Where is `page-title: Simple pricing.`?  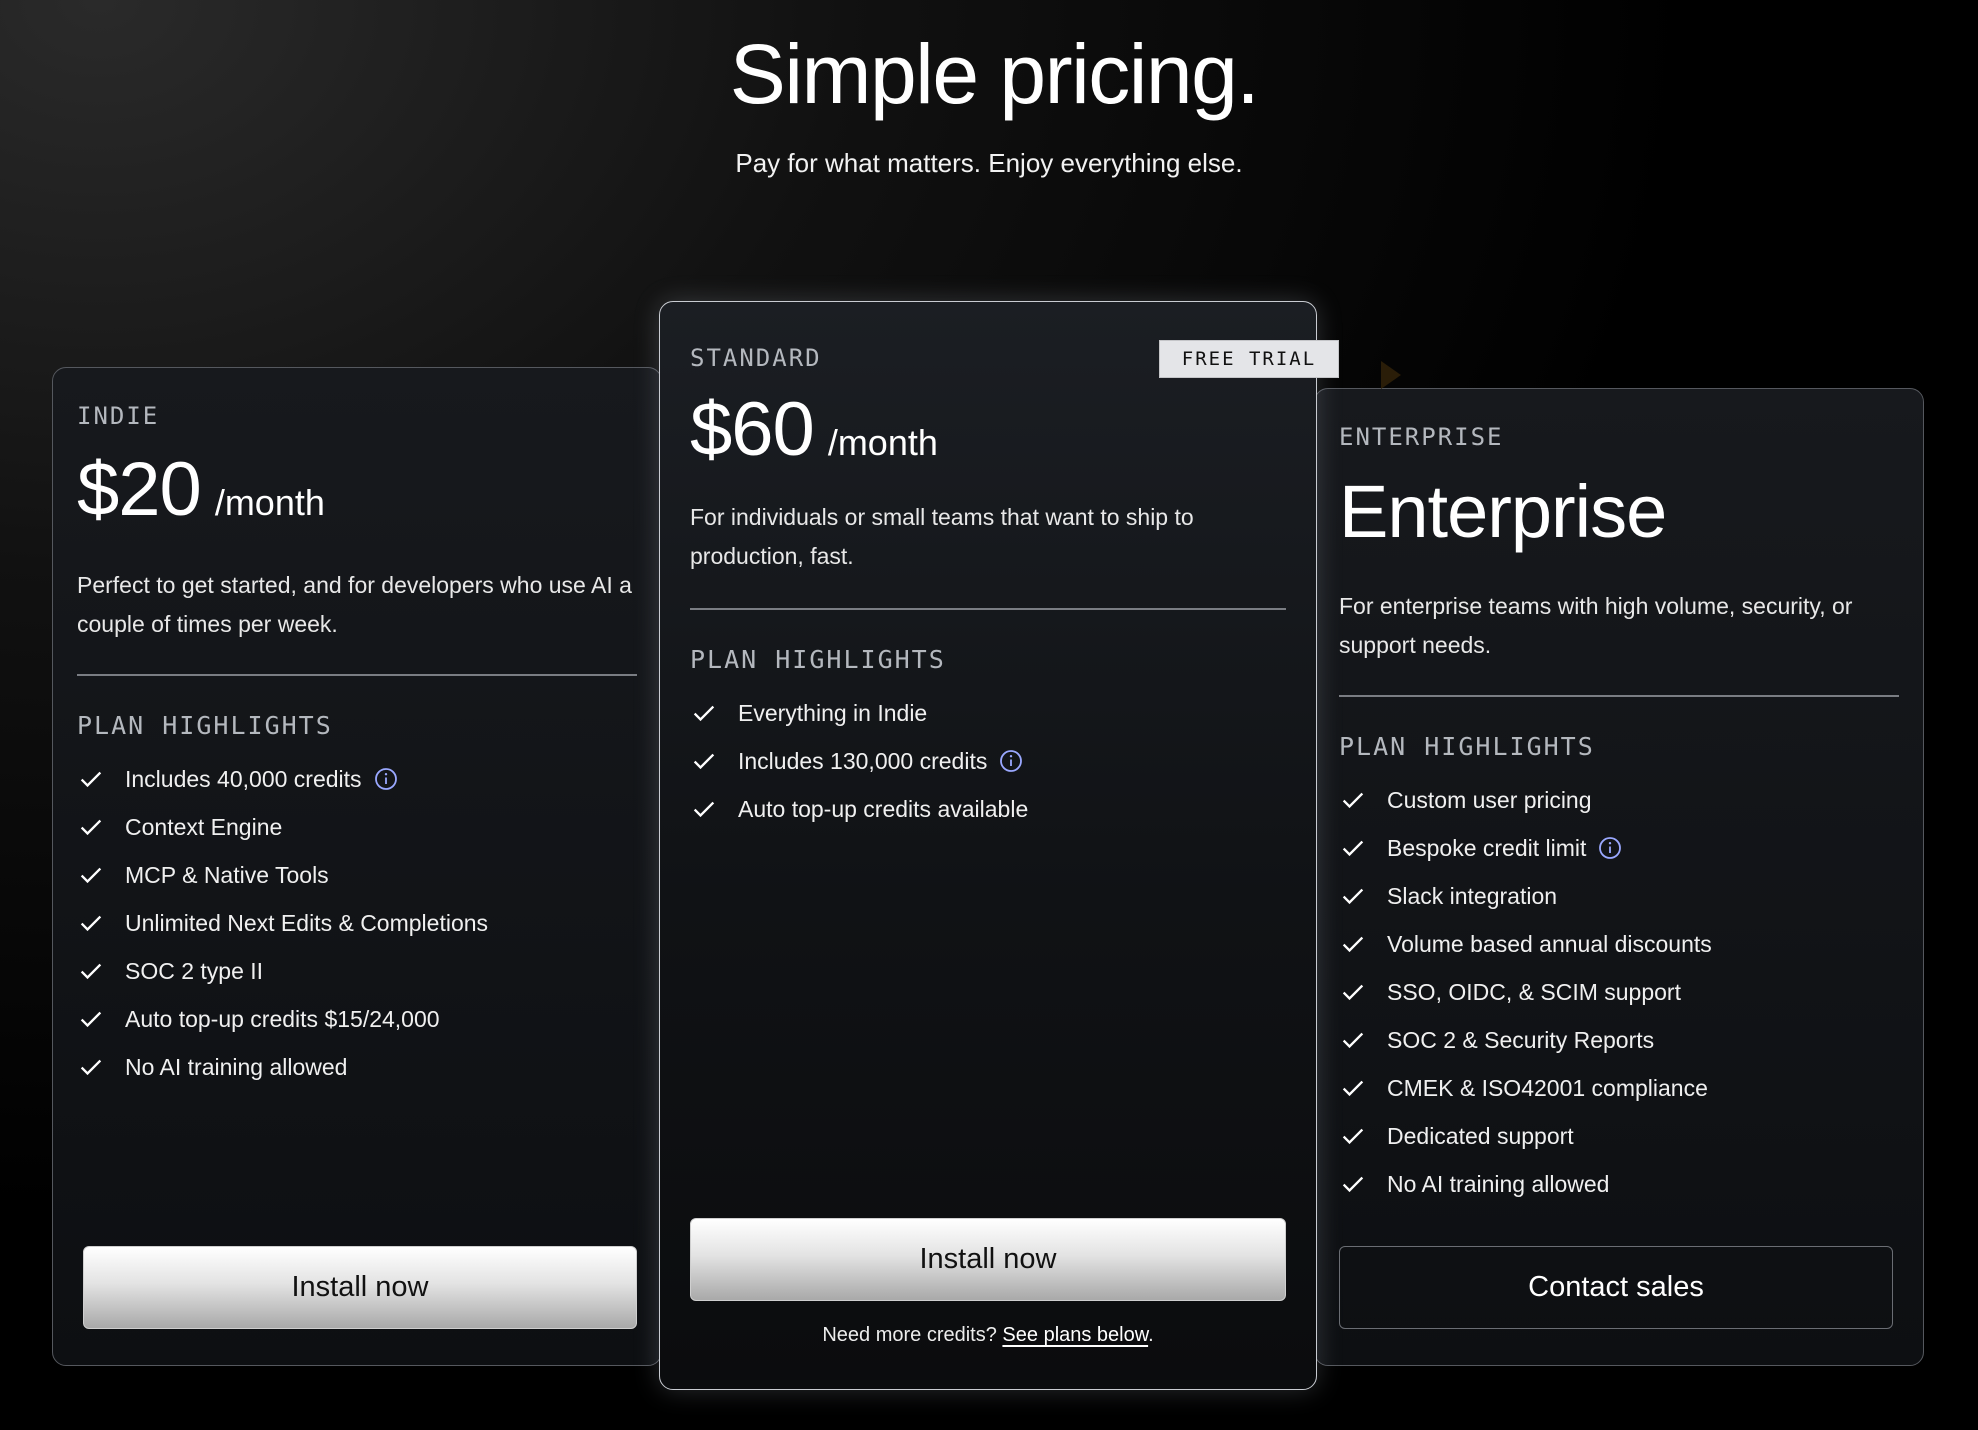 page-title: Simple pricing. is located at coordinates (994, 74).